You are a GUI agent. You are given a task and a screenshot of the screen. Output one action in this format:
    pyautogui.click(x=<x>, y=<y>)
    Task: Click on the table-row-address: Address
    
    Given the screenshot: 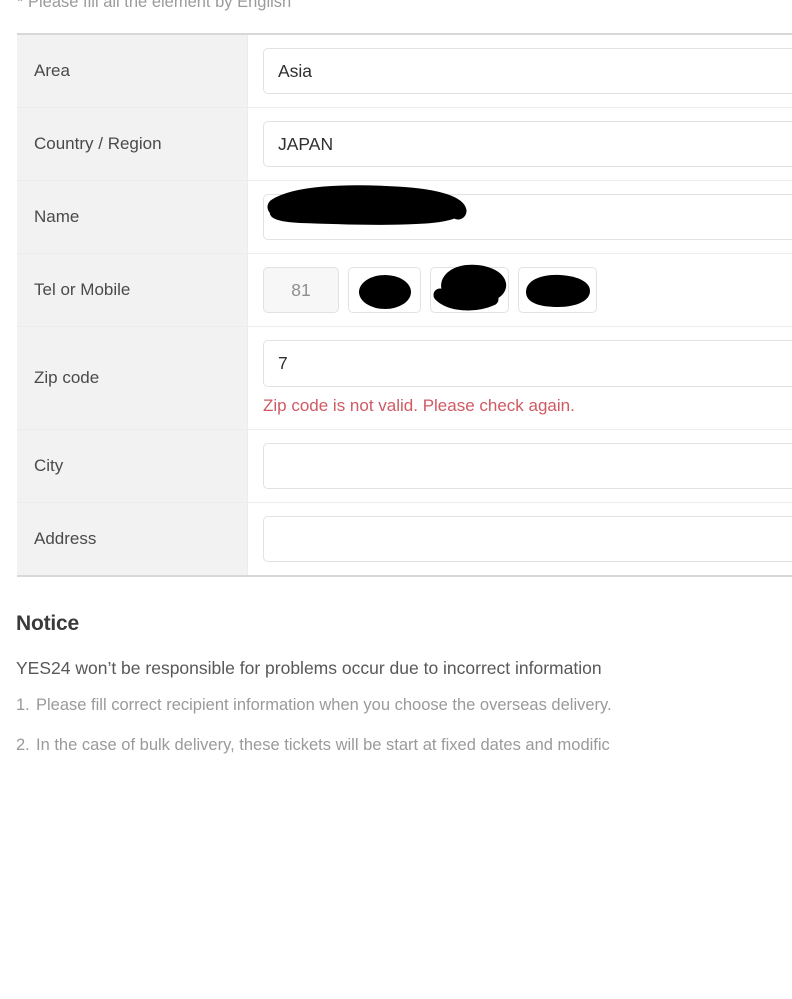 What is the action you would take?
    pyautogui.click(x=404, y=539)
    